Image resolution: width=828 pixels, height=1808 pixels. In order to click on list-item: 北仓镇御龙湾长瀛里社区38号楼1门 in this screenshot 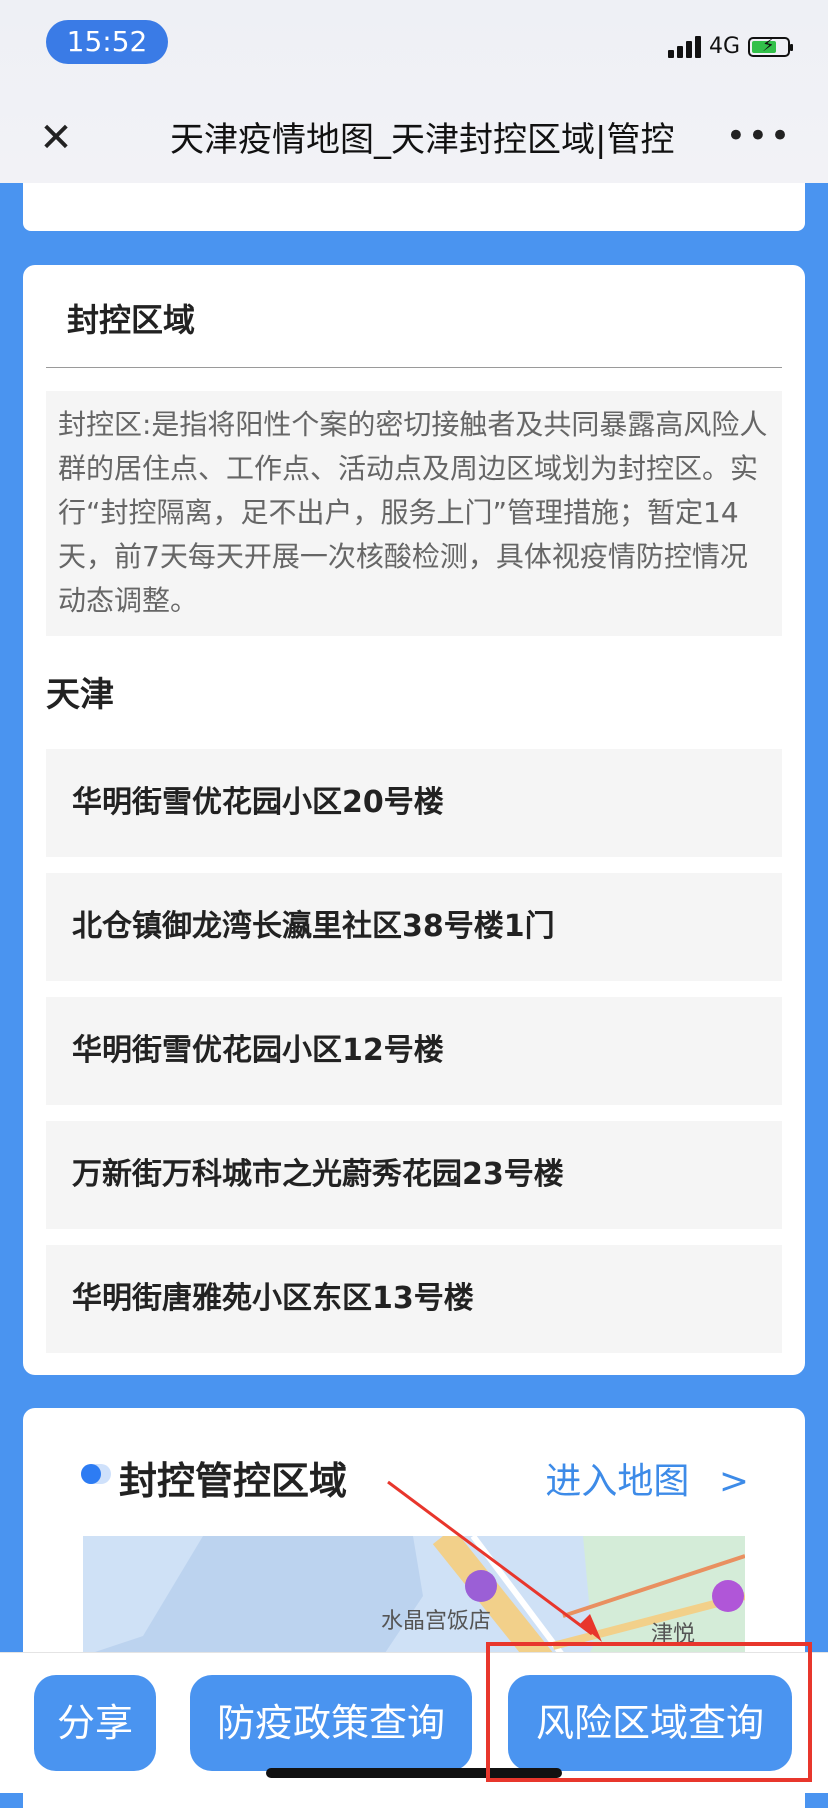, I will do `click(414, 927)`.